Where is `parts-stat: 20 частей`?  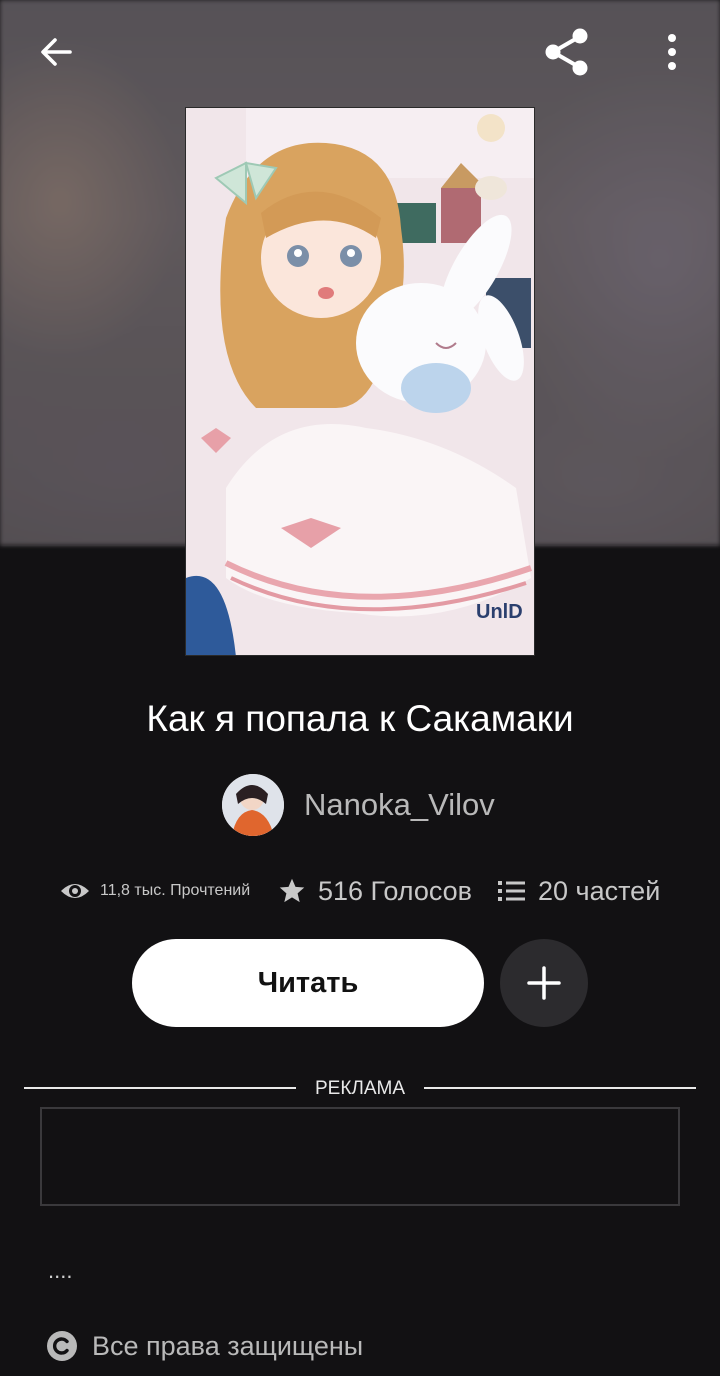
parts-stat: 20 частей is located at coordinates (579, 891).